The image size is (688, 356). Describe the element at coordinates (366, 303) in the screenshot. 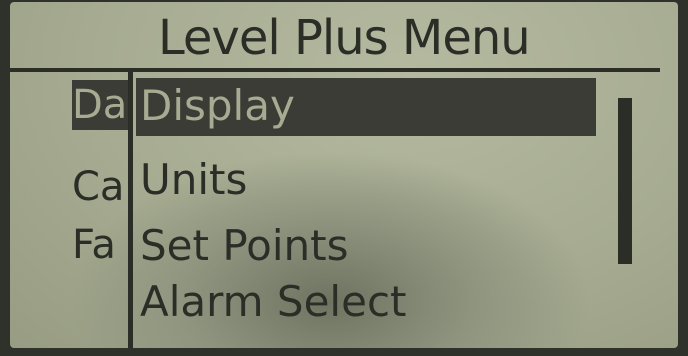

I see `menu-item-alarm-select: Alarm Select` at that location.